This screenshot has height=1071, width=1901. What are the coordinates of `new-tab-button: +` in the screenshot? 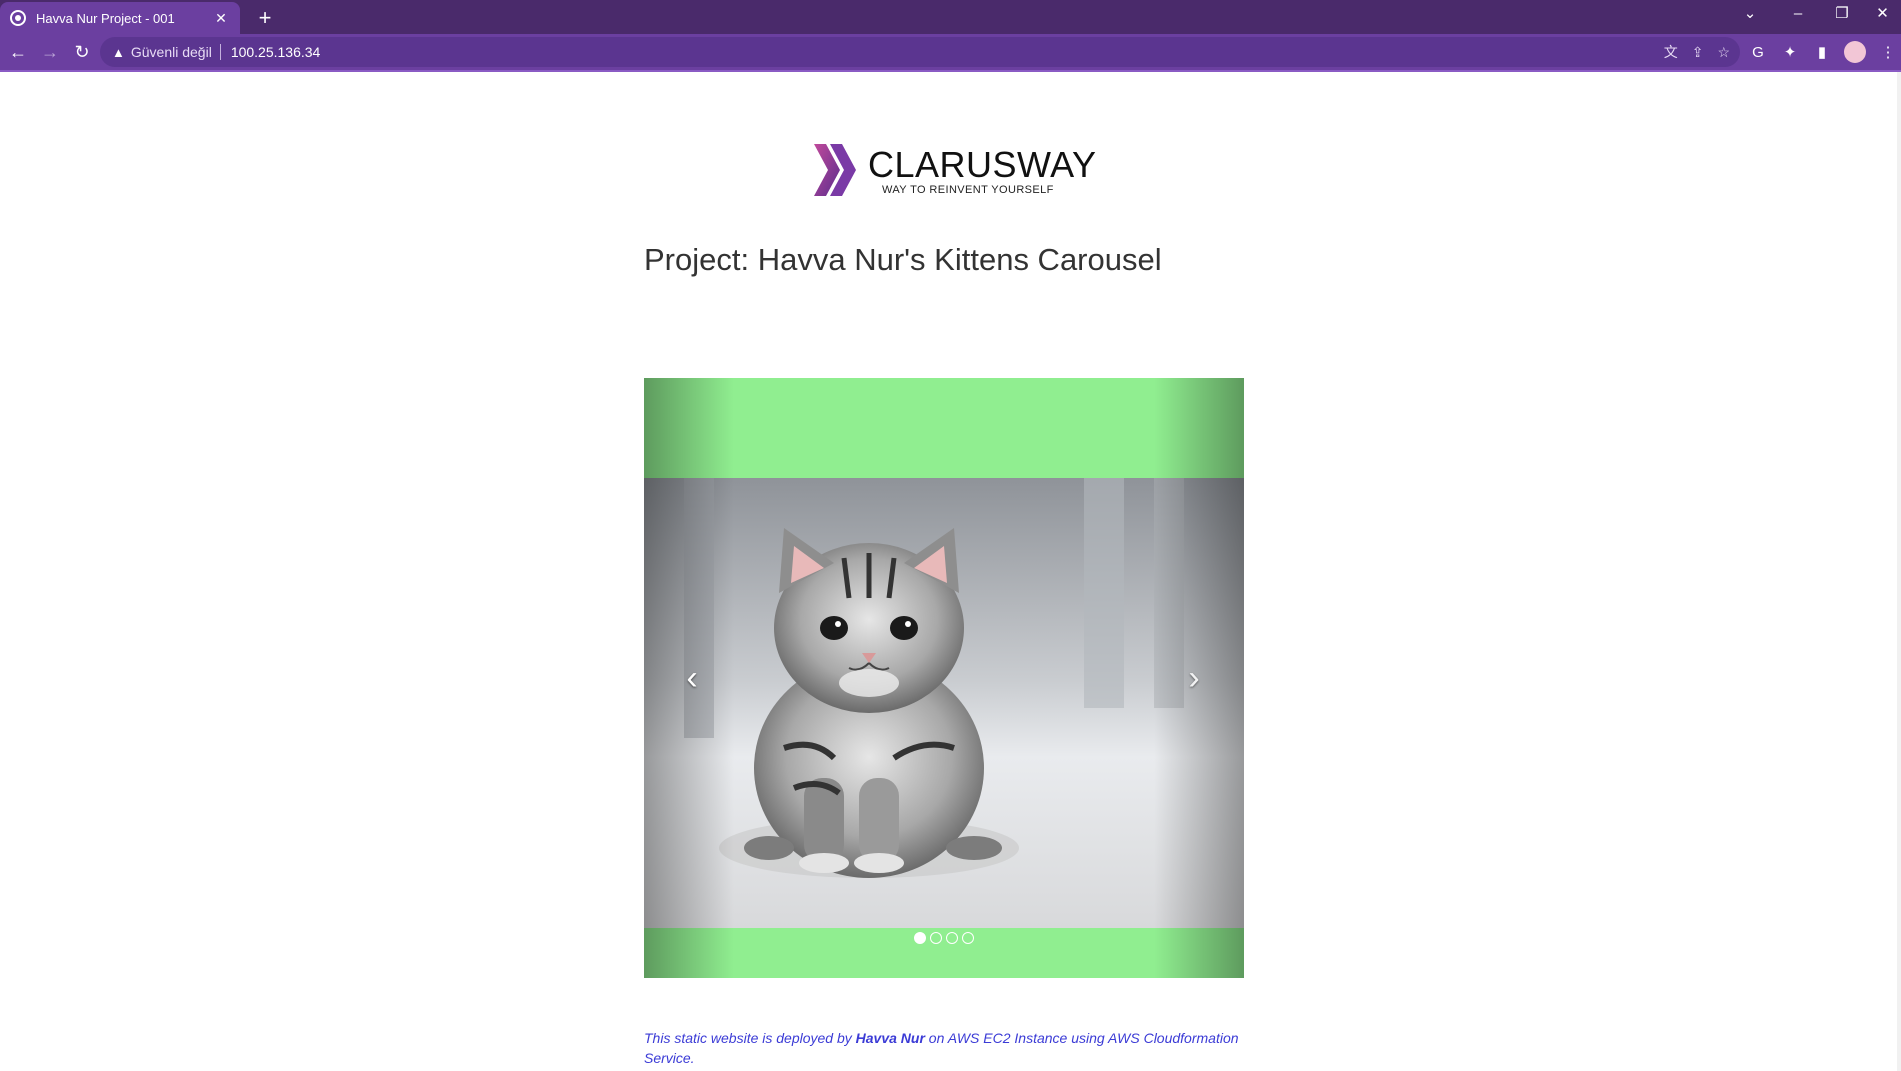 It's located at (265, 18).